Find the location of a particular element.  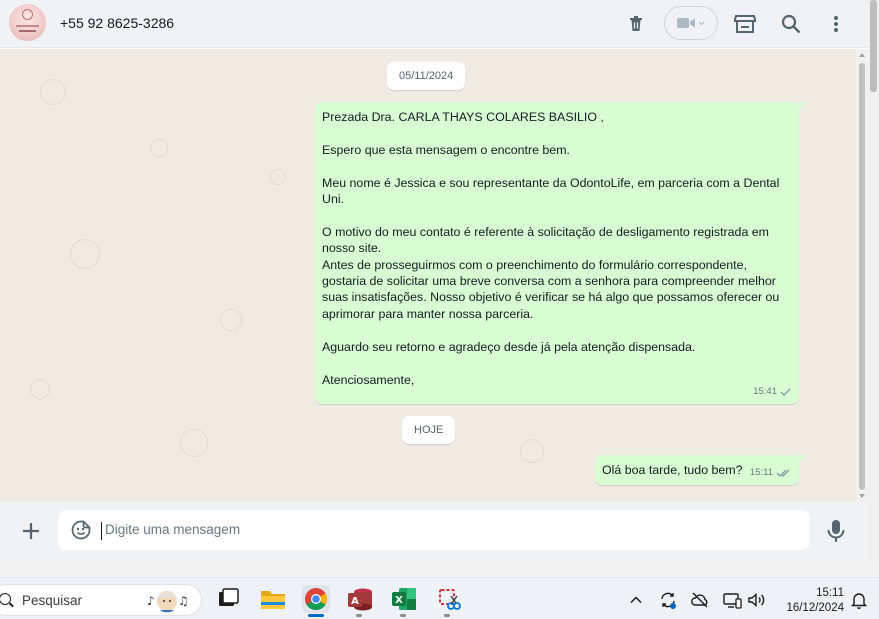

avatar-logo-mark is located at coordinates (27, 14).